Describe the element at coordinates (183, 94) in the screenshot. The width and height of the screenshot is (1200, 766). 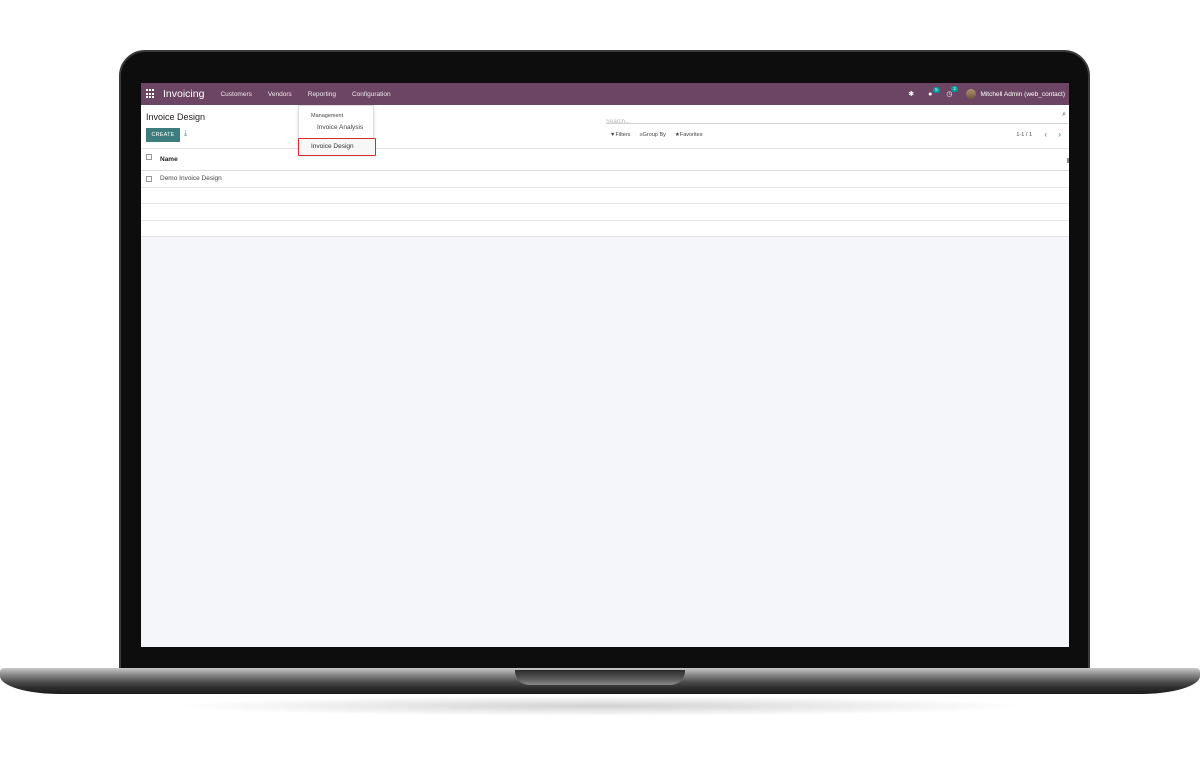
I see `app-brand: Invoicing` at that location.